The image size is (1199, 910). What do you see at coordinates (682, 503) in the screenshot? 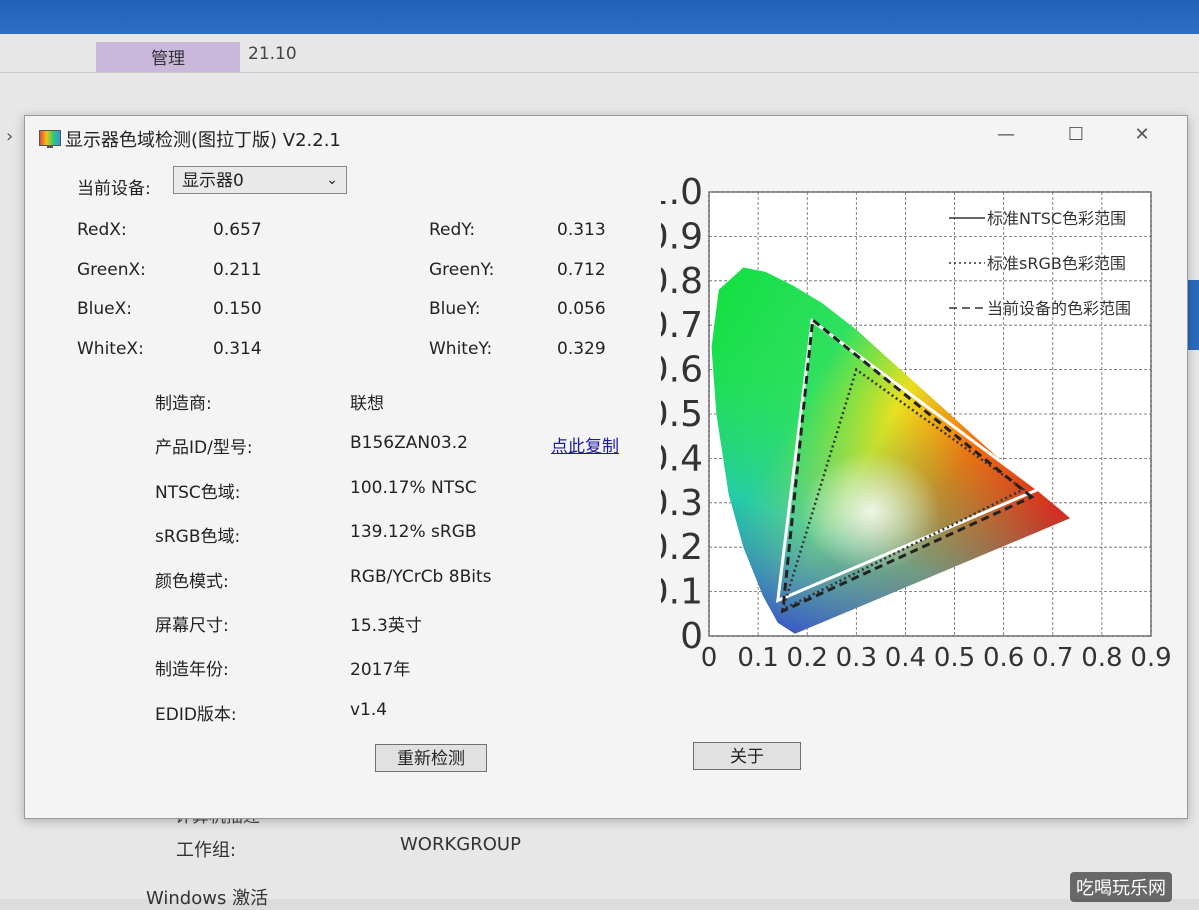
I see `y-tick-label: 0.3` at bounding box center [682, 503].